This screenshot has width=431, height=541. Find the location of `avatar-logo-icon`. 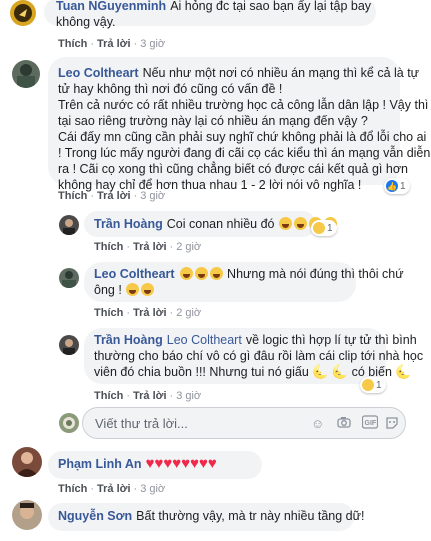

avatar-logo-icon is located at coordinates (23, 13).